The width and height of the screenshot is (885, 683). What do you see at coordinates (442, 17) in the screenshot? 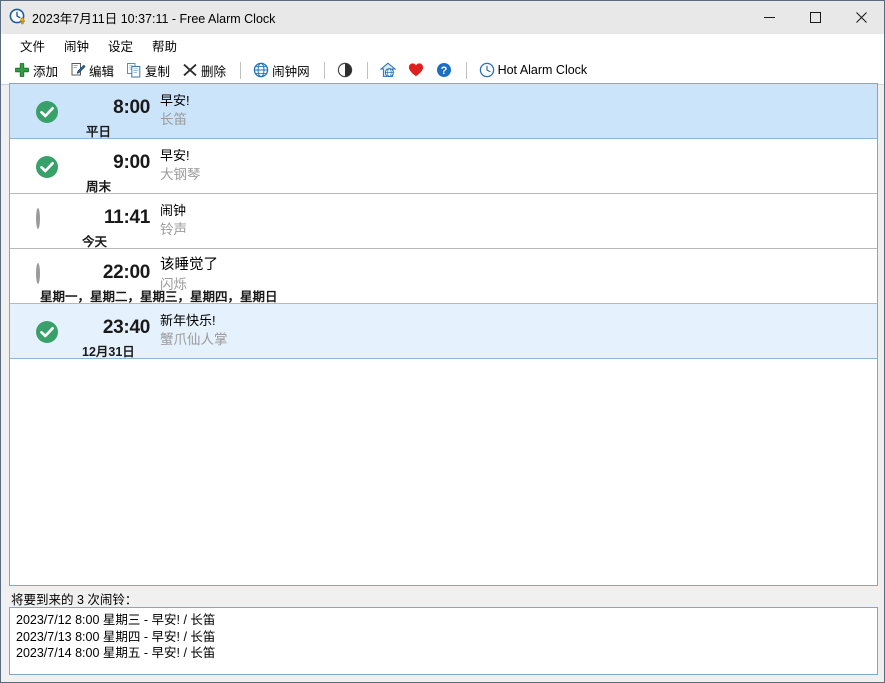
I see `titlebar: 2023年7月11日 10:37:11 - Free Alarm Clock` at bounding box center [442, 17].